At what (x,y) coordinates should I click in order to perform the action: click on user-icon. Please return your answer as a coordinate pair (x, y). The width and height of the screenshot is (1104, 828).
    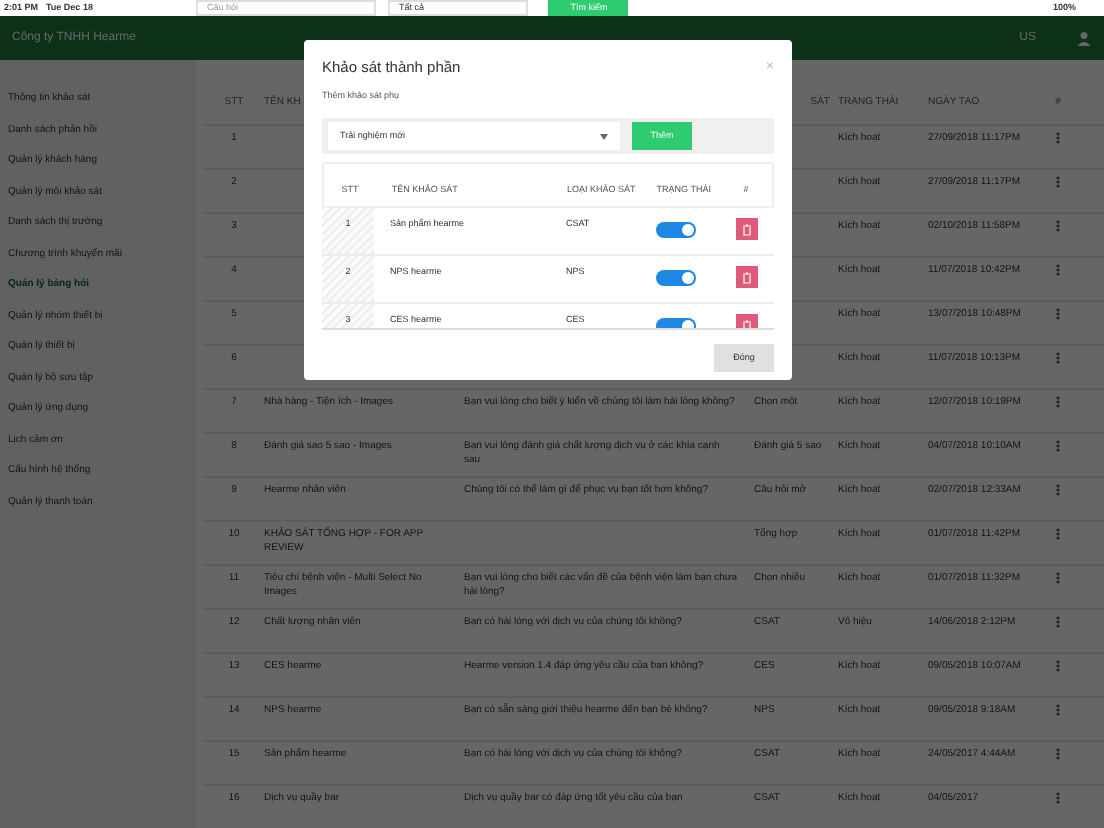
    Looking at the image, I should click on (1084, 38).